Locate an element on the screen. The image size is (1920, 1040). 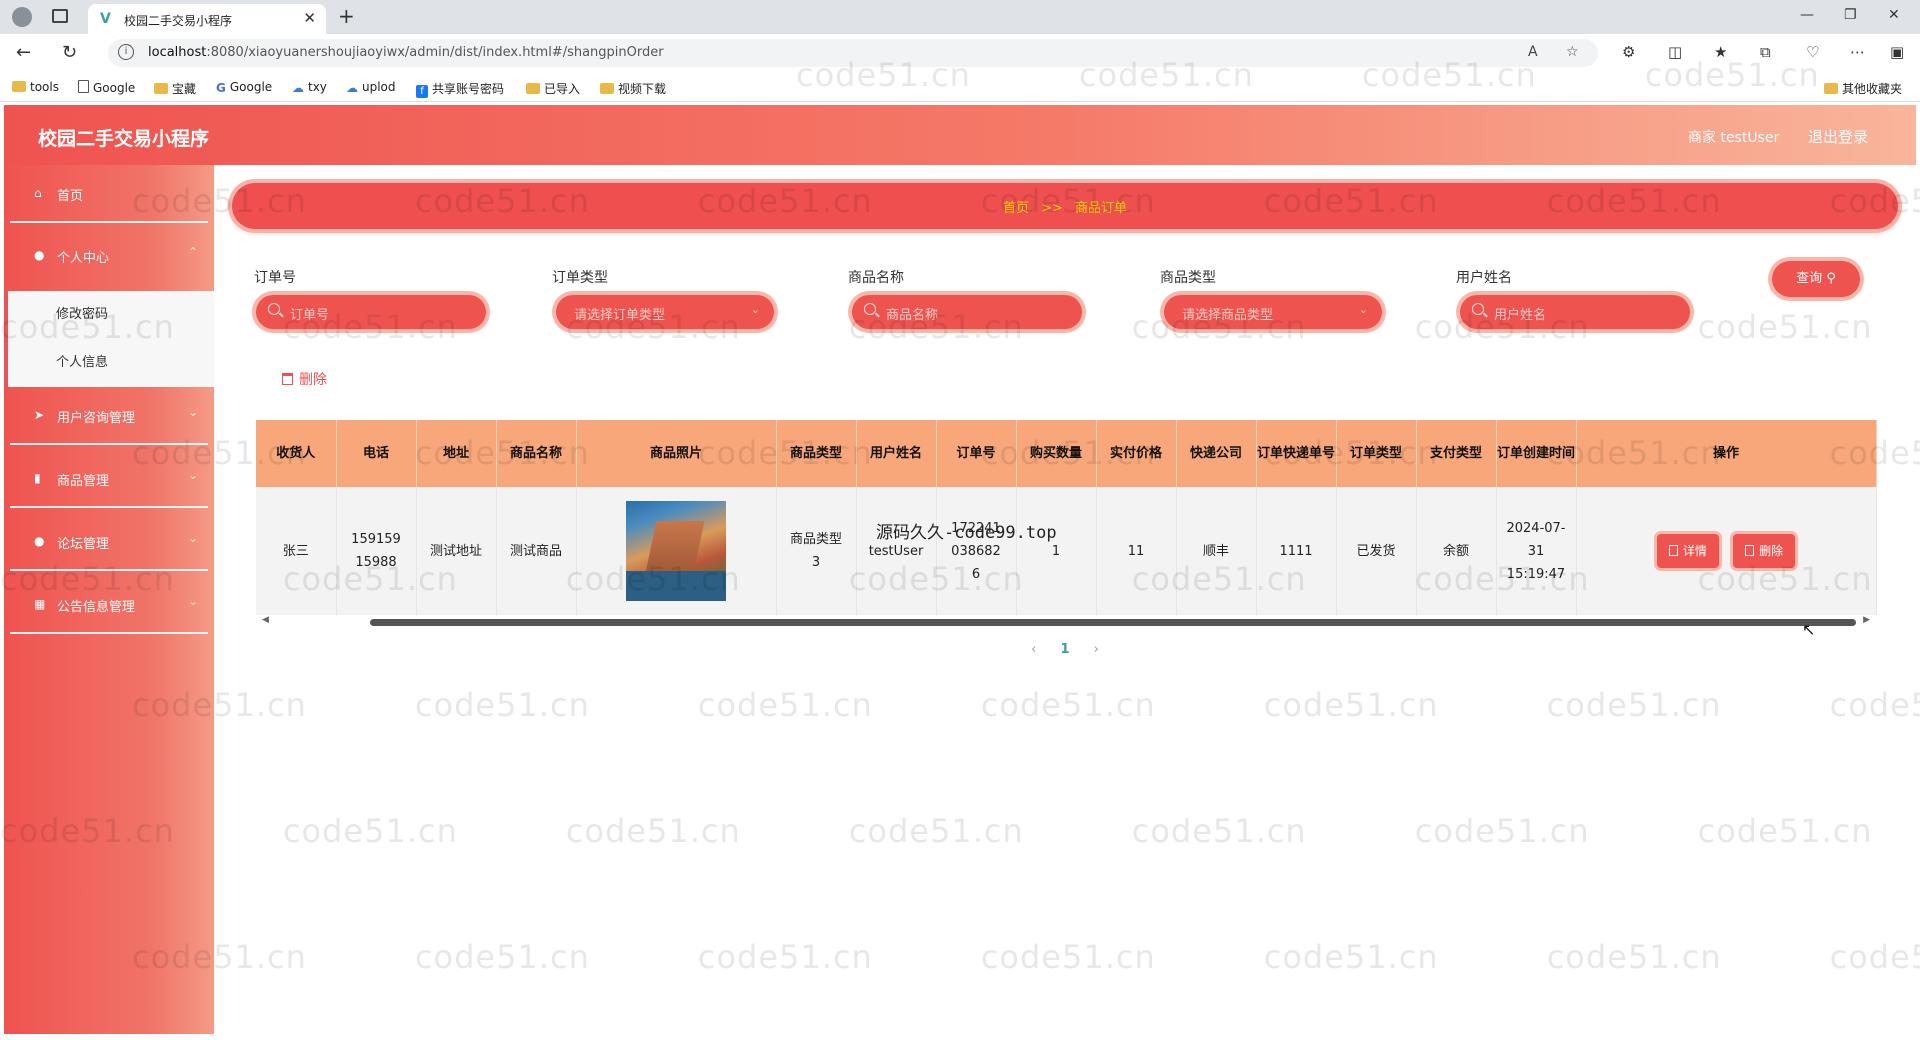
tab-close-icon: ✕ is located at coordinates (309, 18).